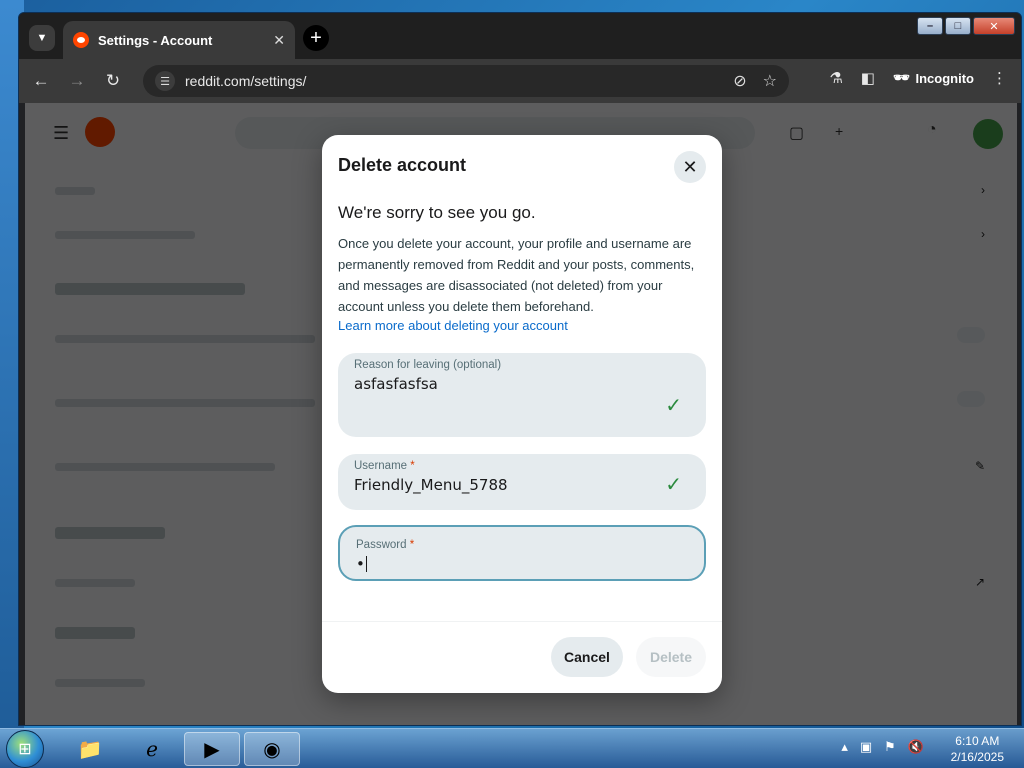 Image resolution: width=1024 pixels, height=768 pixels. I want to click on new-tab-button: +, so click(316, 38).